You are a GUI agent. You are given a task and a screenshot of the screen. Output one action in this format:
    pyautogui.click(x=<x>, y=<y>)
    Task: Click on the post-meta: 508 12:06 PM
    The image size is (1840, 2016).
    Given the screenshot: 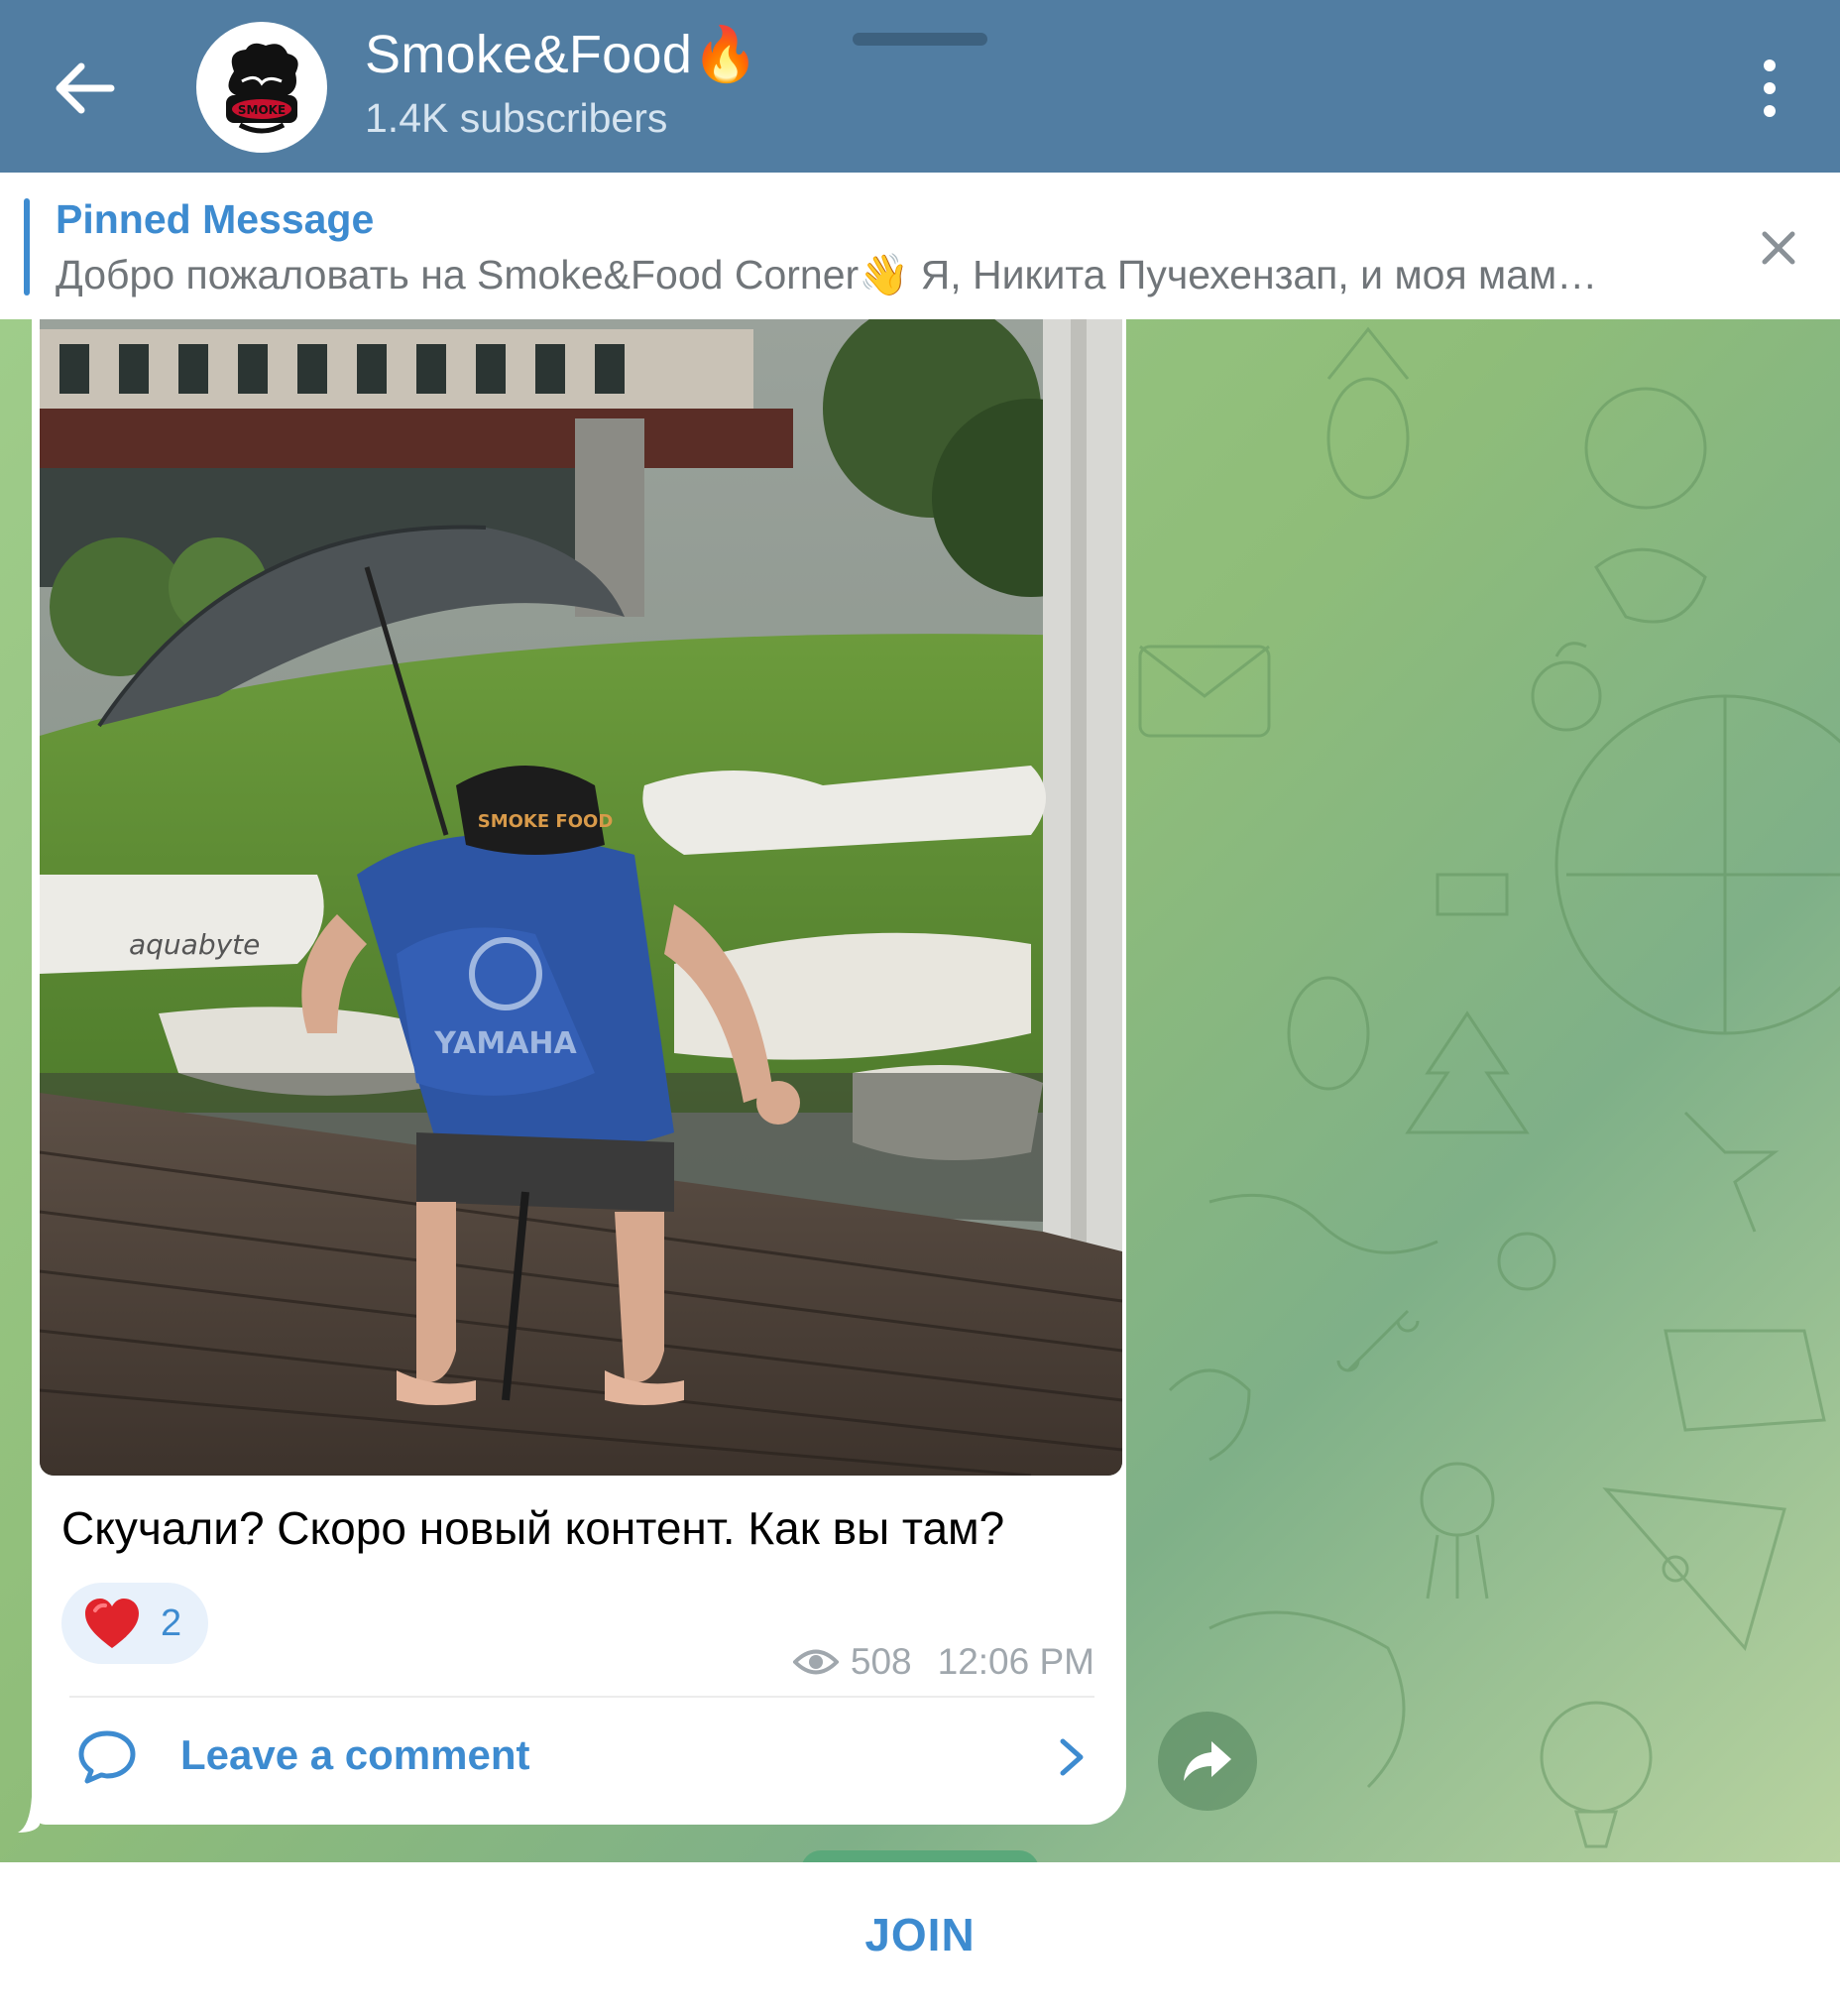 What is the action you would take?
    pyautogui.click(x=943, y=1662)
    